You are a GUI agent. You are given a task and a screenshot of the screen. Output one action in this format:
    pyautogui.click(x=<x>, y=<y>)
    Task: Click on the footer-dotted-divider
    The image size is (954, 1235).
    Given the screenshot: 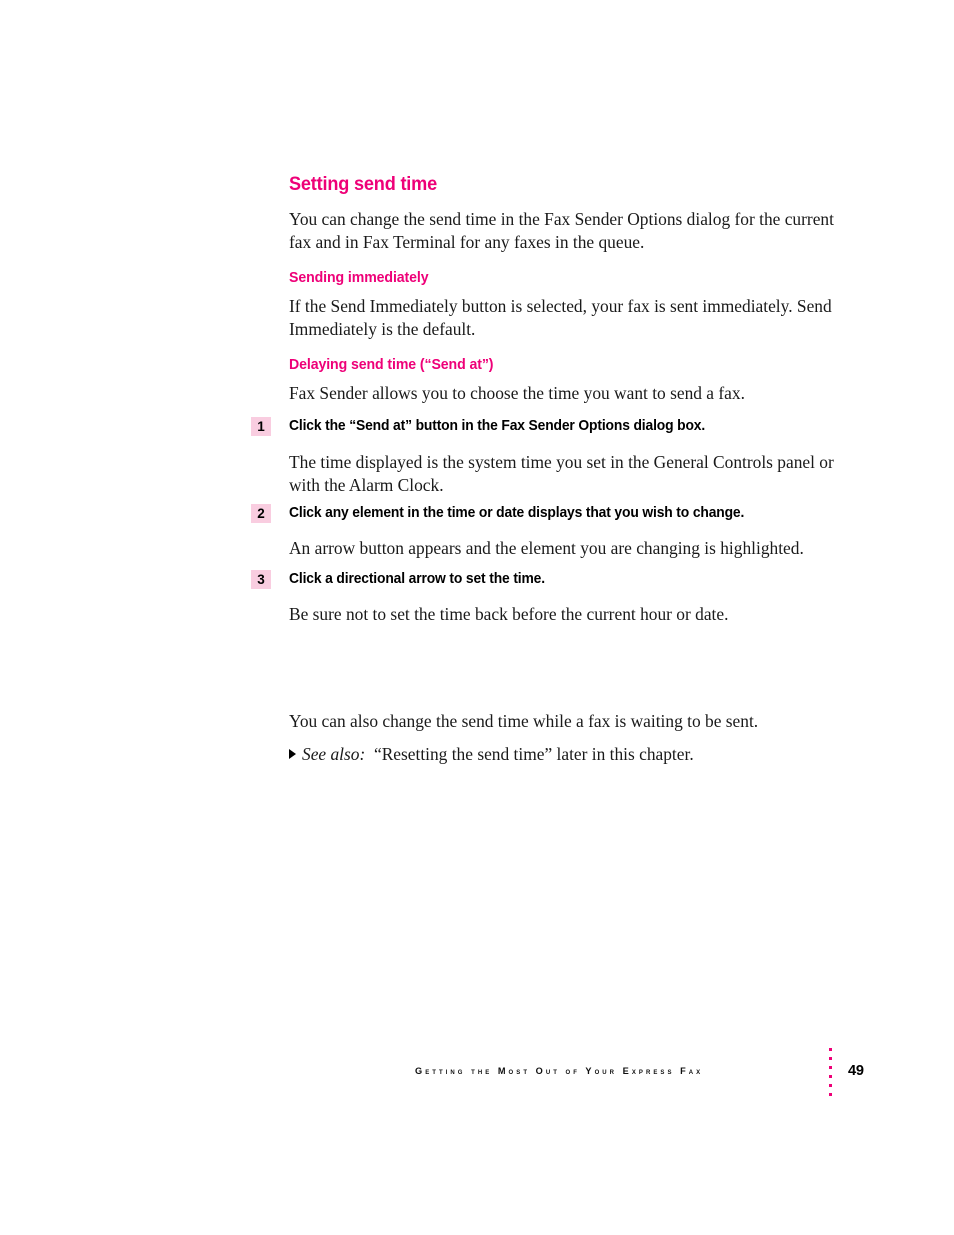 What is the action you would take?
    pyautogui.click(x=831, y=1073)
    